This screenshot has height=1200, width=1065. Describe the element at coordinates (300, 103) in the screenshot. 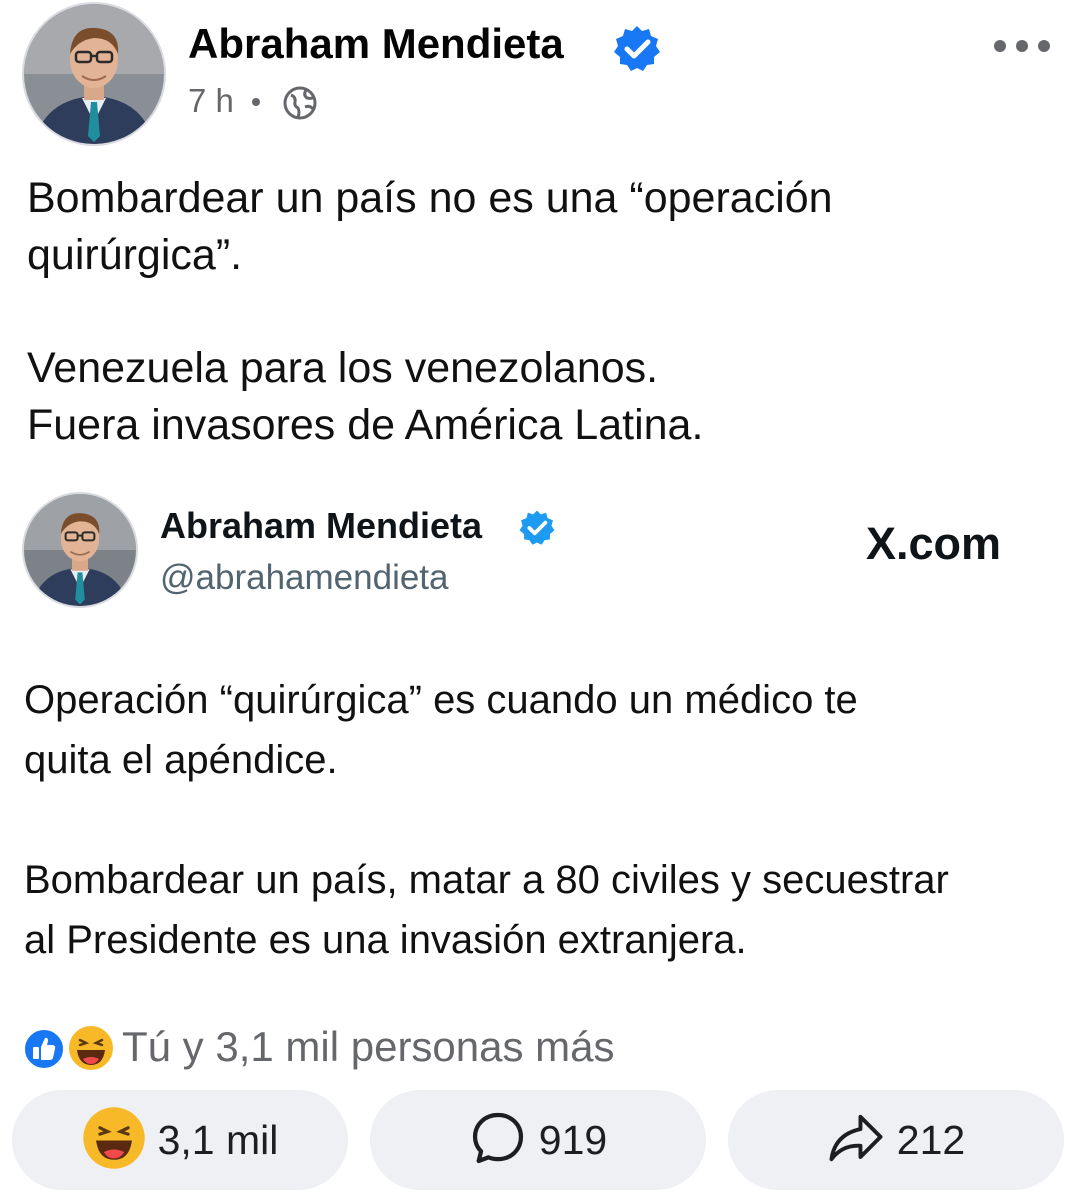

I see `globe-icon` at that location.